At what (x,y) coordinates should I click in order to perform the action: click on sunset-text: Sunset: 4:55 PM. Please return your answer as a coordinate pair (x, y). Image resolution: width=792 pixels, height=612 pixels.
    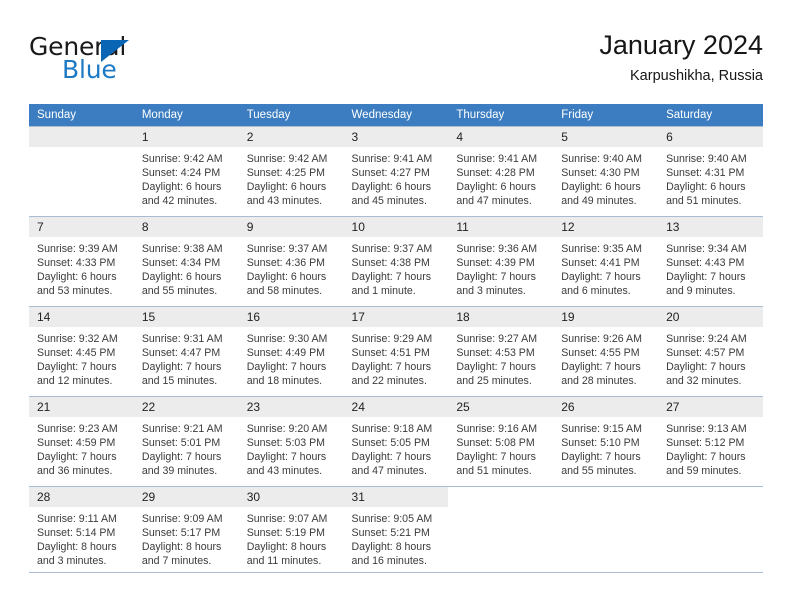
    Looking at the image, I should click on (600, 353).